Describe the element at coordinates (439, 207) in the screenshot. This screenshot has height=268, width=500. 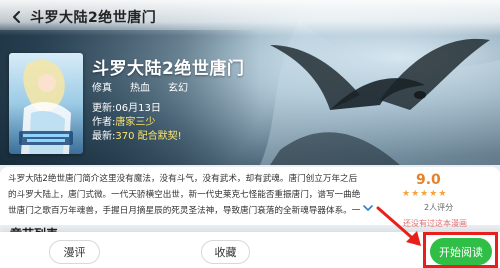
I see `rating-count: 2人评分` at that location.